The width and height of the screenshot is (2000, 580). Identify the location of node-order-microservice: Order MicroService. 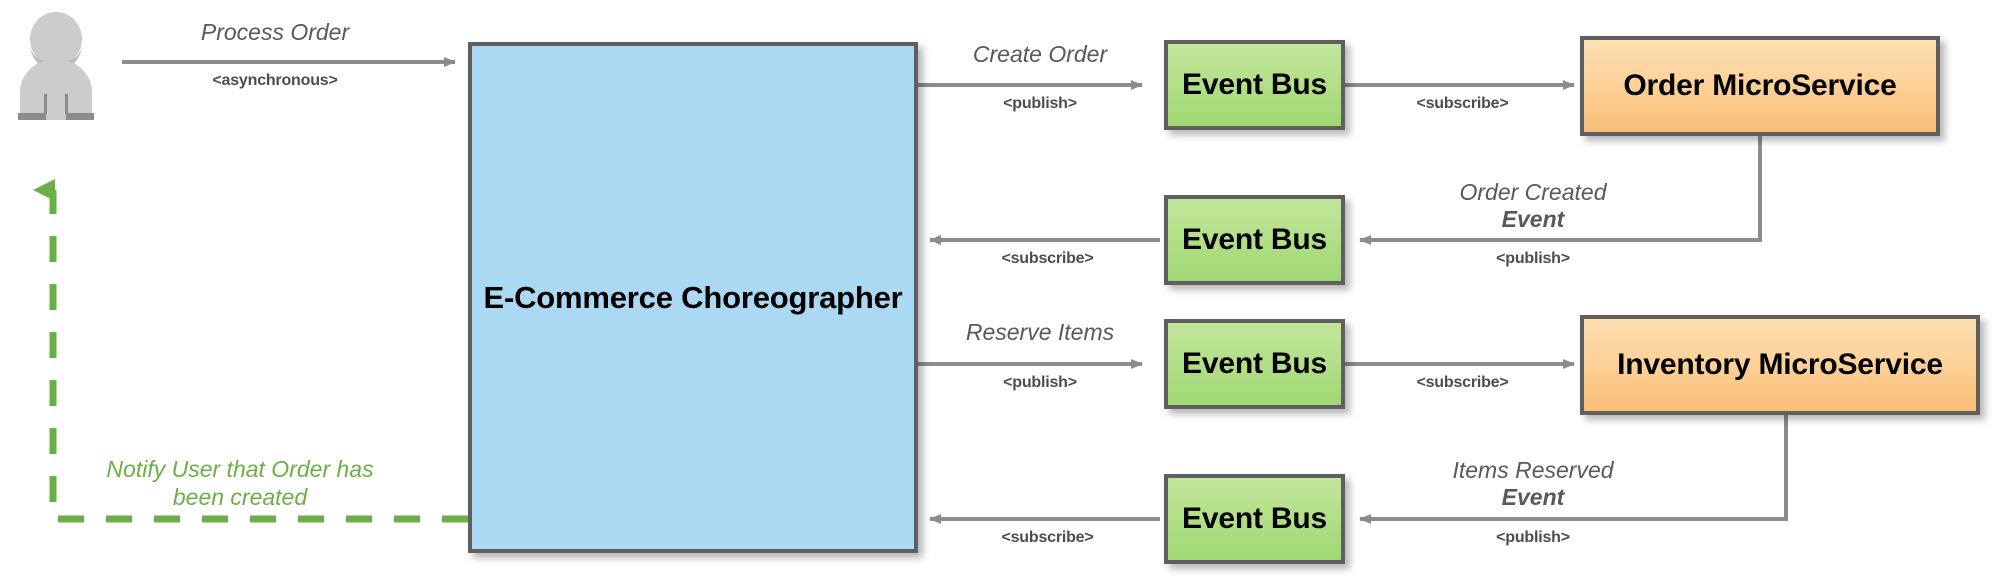
(1760, 86).